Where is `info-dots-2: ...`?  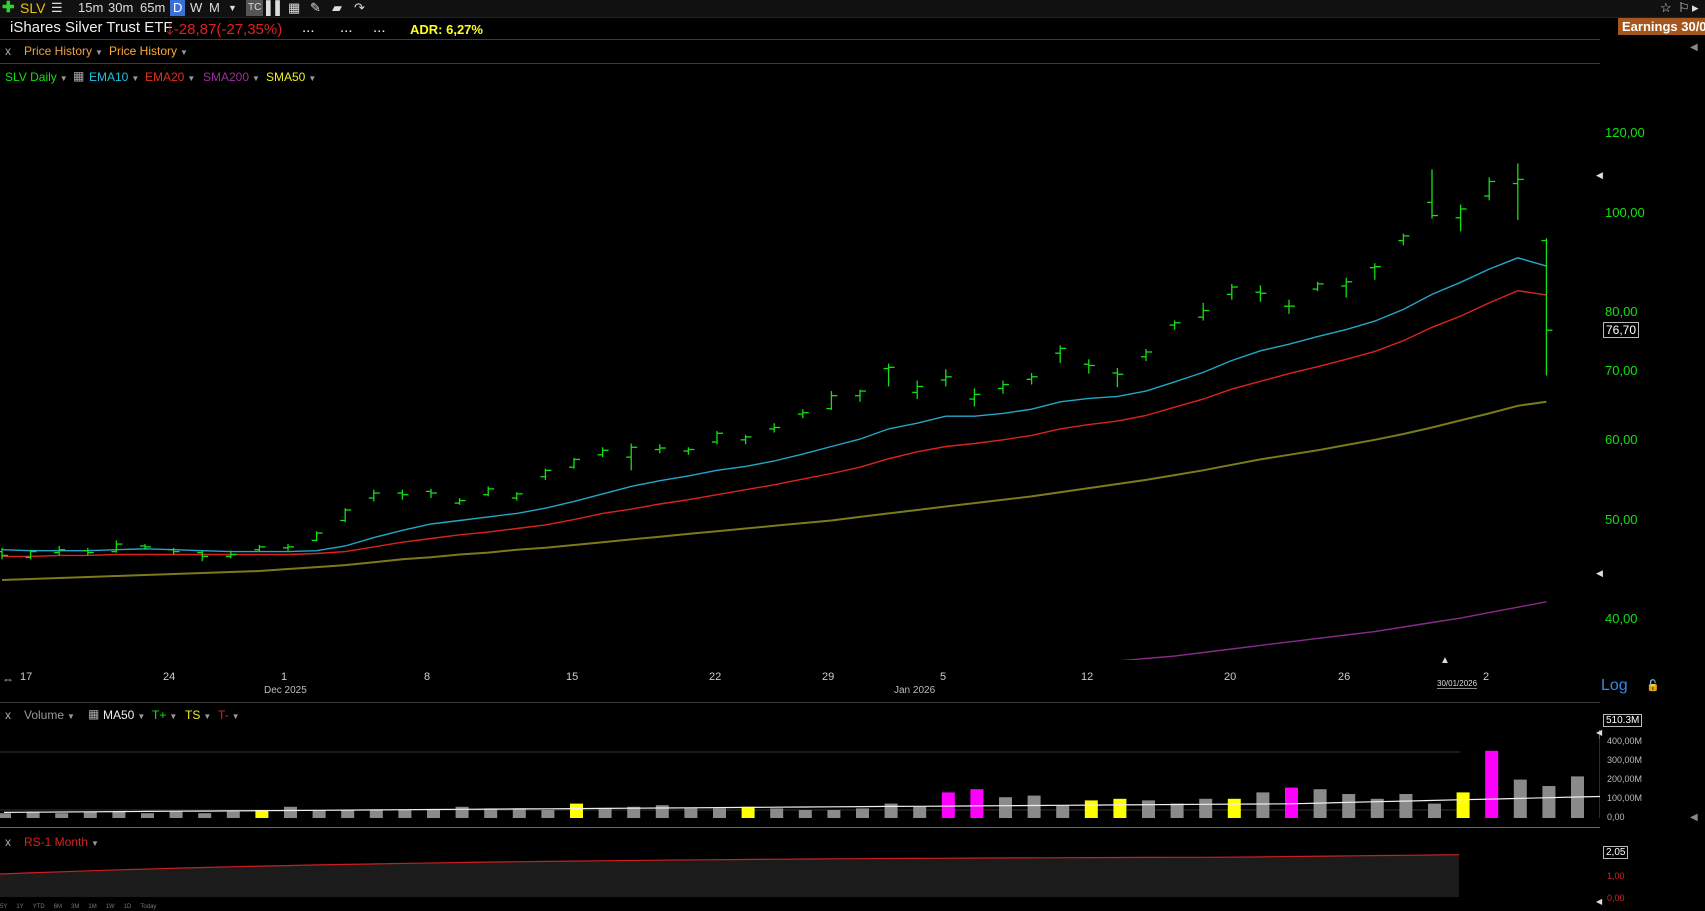 info-dots-2: ... is located at coordinates (346, 27).